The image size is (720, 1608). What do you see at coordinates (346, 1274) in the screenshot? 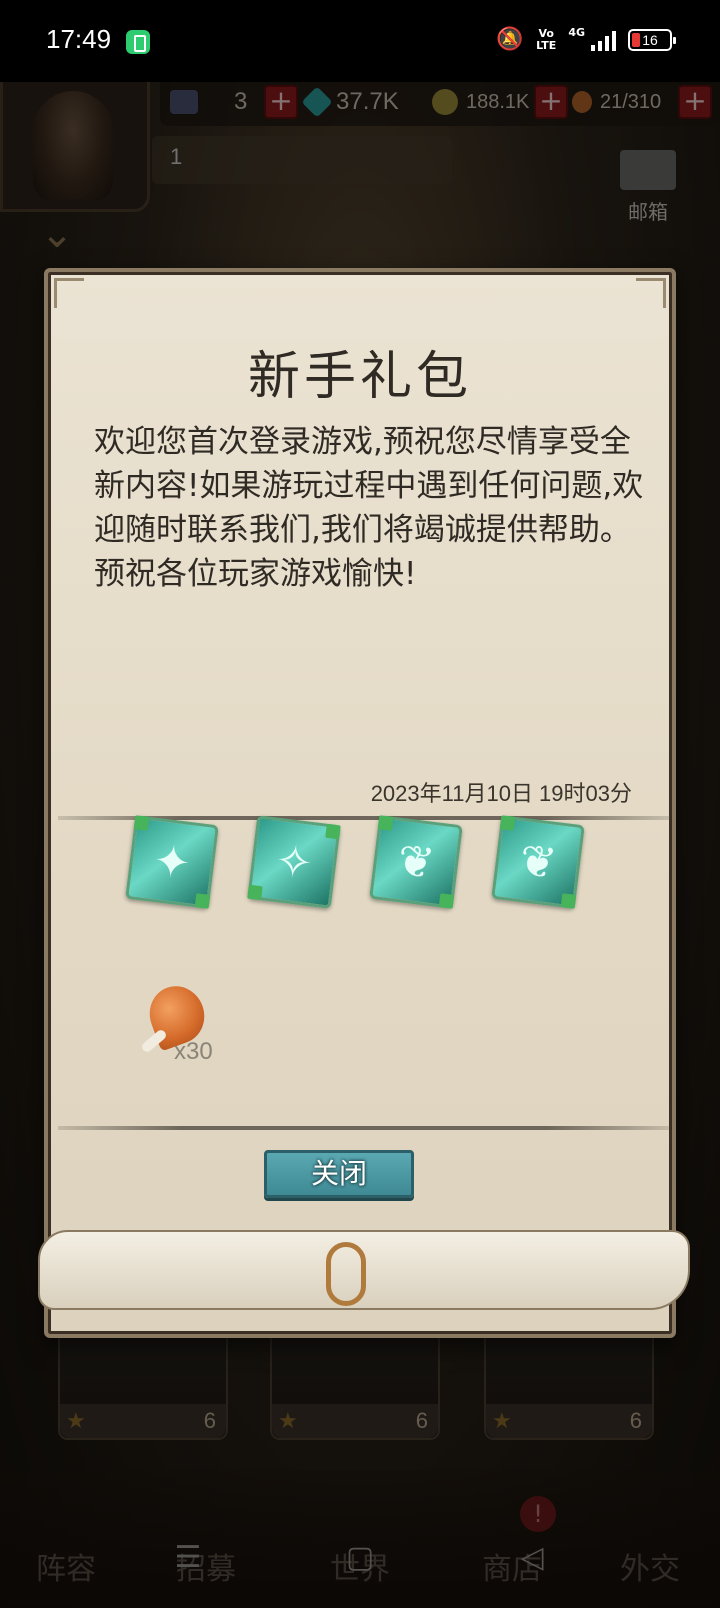
I see `scroll-tie` at bounding box center [346, 1274].